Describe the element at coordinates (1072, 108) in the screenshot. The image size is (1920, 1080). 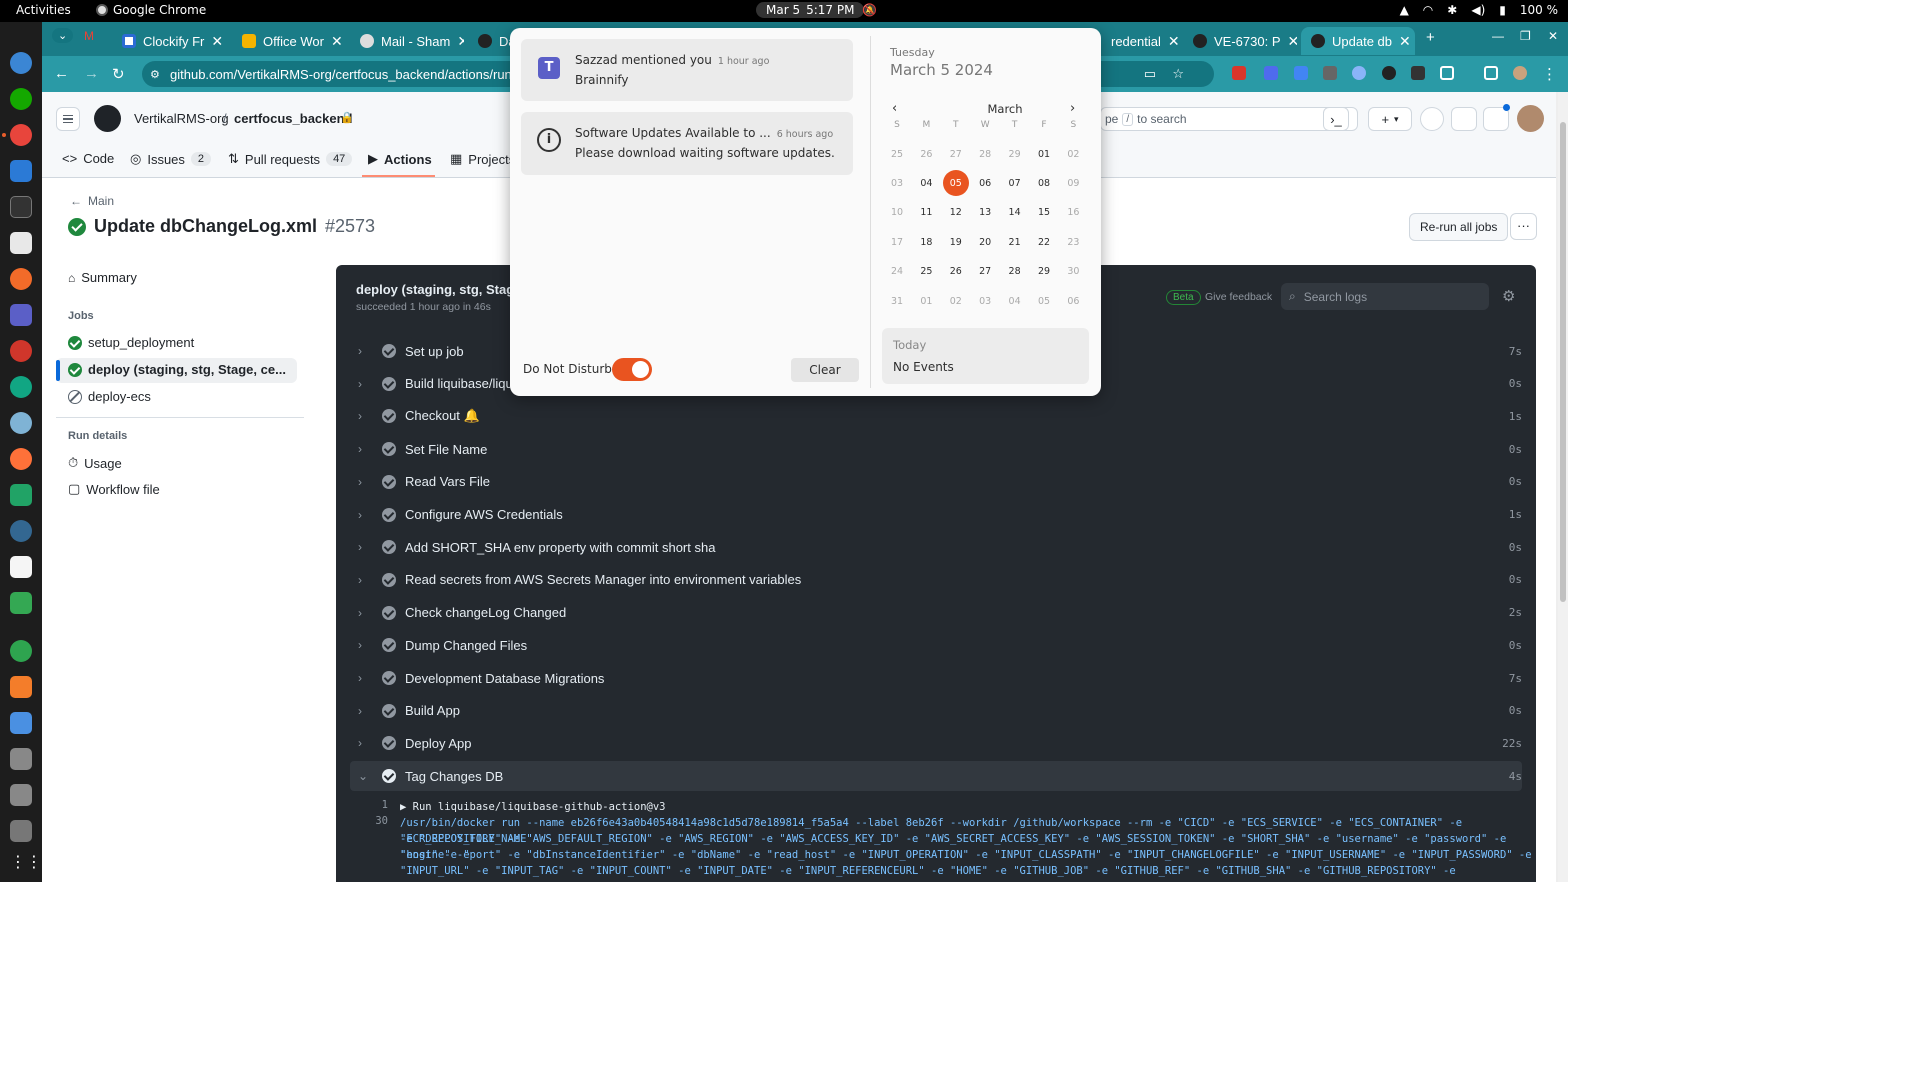
I see `next-month-icon: ›` at that location.